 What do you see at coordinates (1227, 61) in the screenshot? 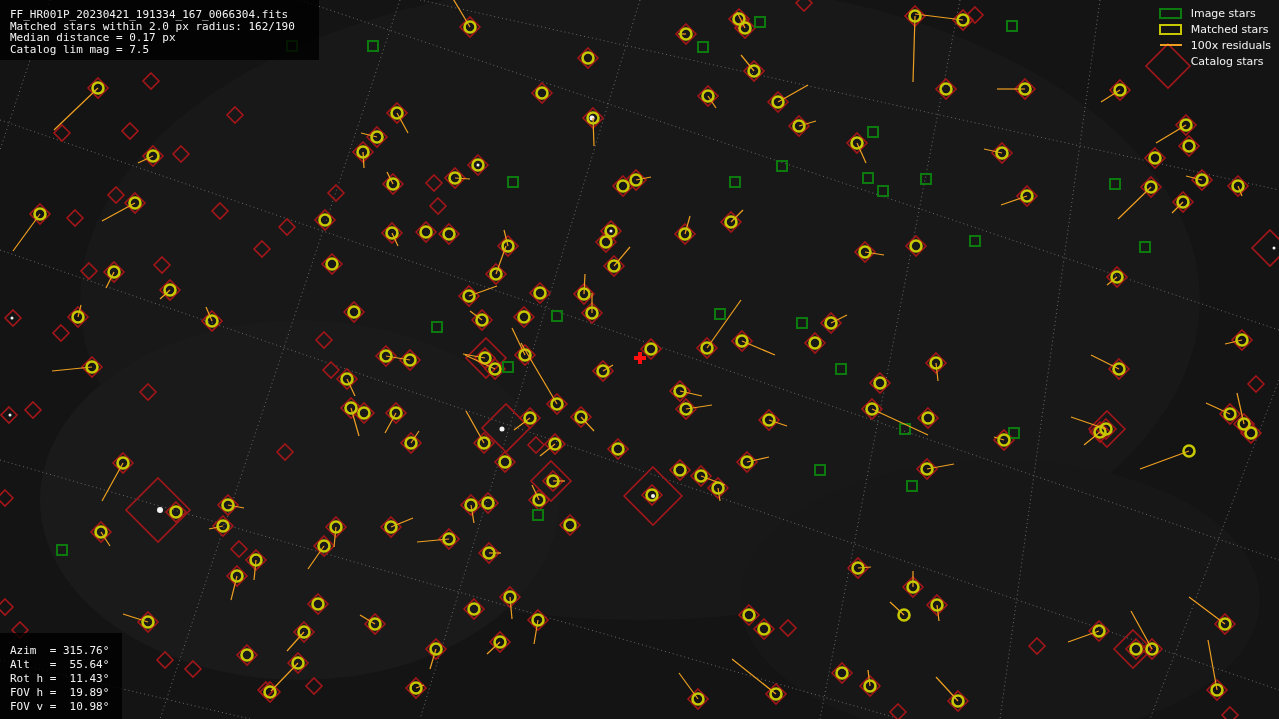
I see `legend-label: Catalog stars` at bounding box center [1227, 61].